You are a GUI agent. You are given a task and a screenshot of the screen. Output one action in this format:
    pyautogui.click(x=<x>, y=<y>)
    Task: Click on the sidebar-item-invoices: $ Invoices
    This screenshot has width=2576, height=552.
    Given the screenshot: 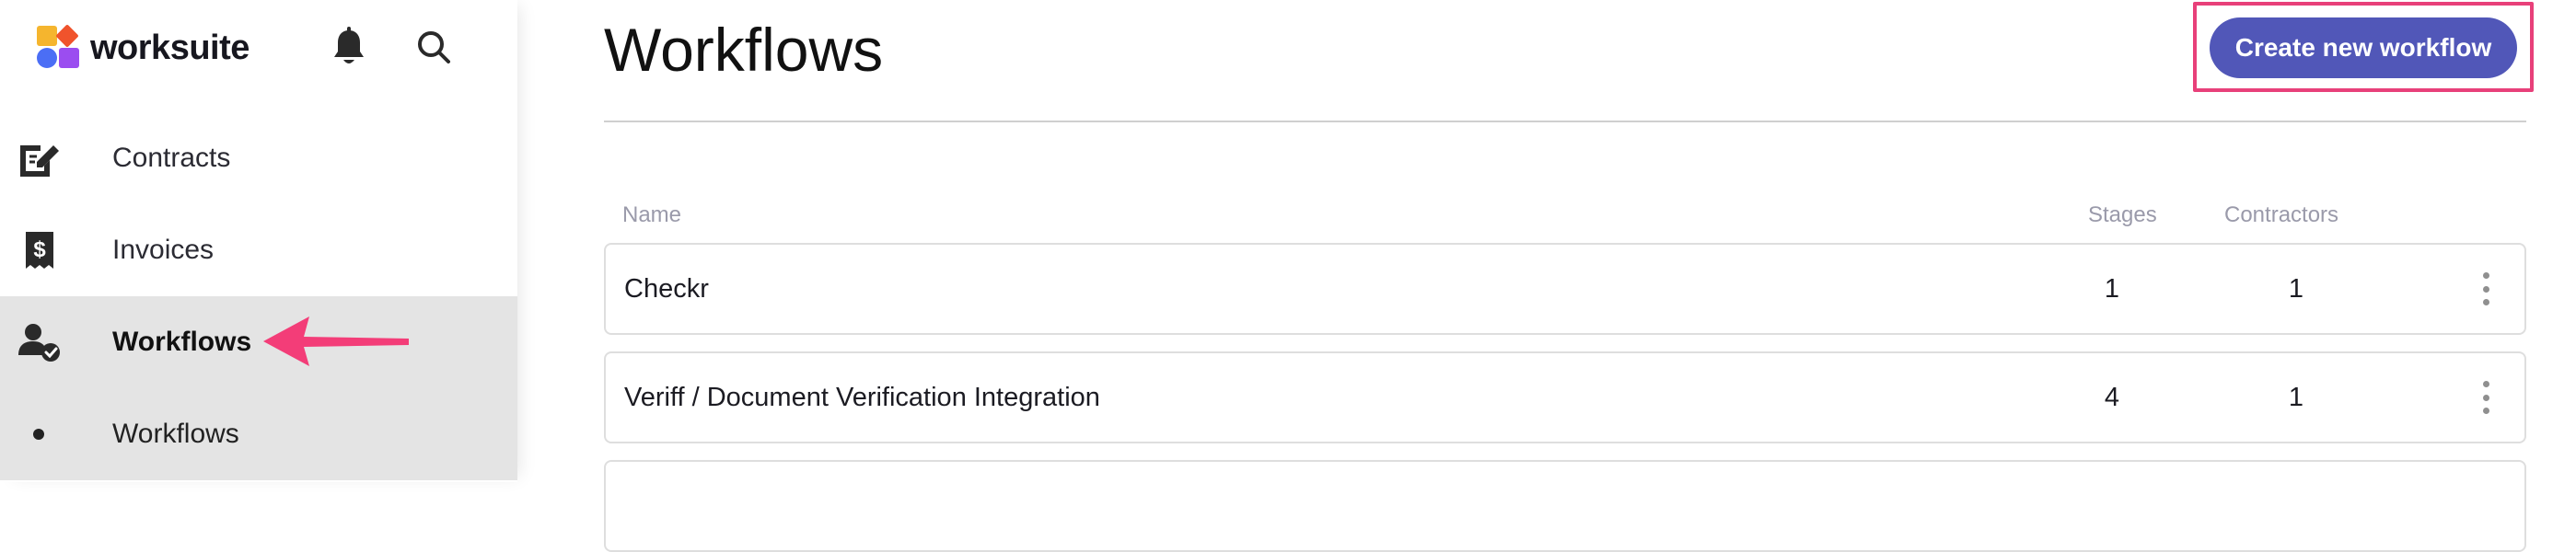 What is the action you would take?
    pyautogui.click(x=258, y=250)
    